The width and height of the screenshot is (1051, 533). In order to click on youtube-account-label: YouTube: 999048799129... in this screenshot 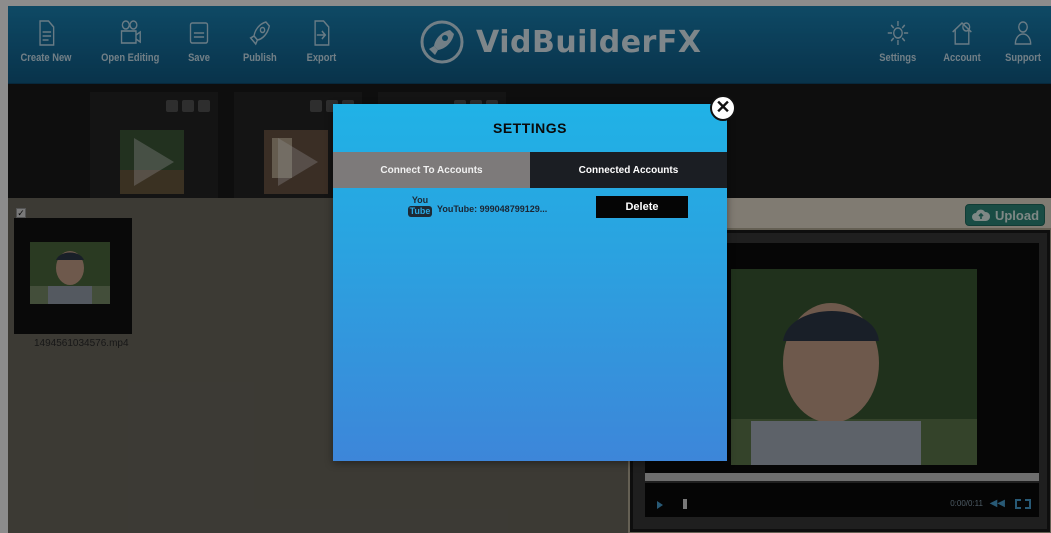, I will do `click(492, 209)`.